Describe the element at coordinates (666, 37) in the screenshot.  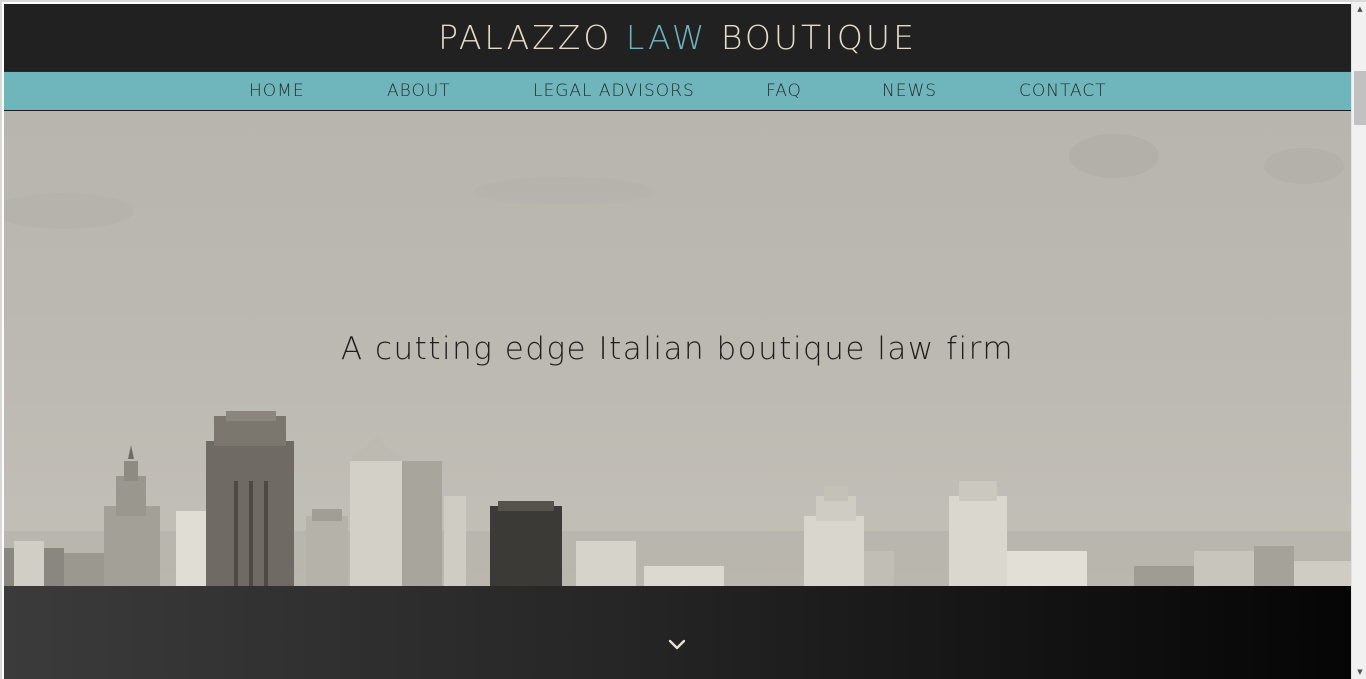
I see `site-title-part-law: LAW` at that location.